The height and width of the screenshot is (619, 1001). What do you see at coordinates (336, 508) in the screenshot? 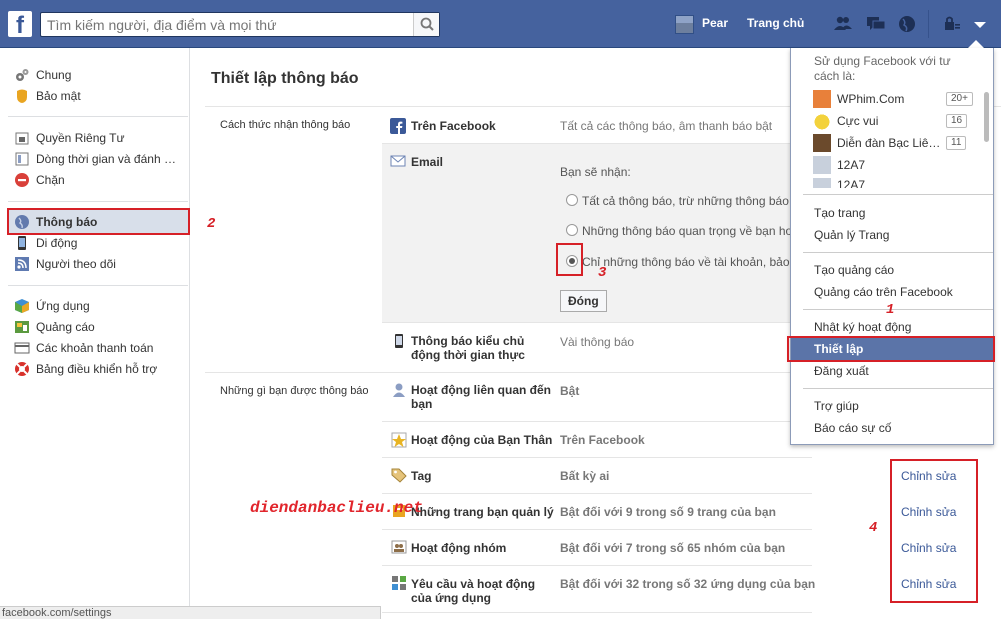
I see `watermark-text: diendanbaclieu.net` at bounding box center [336, 508].